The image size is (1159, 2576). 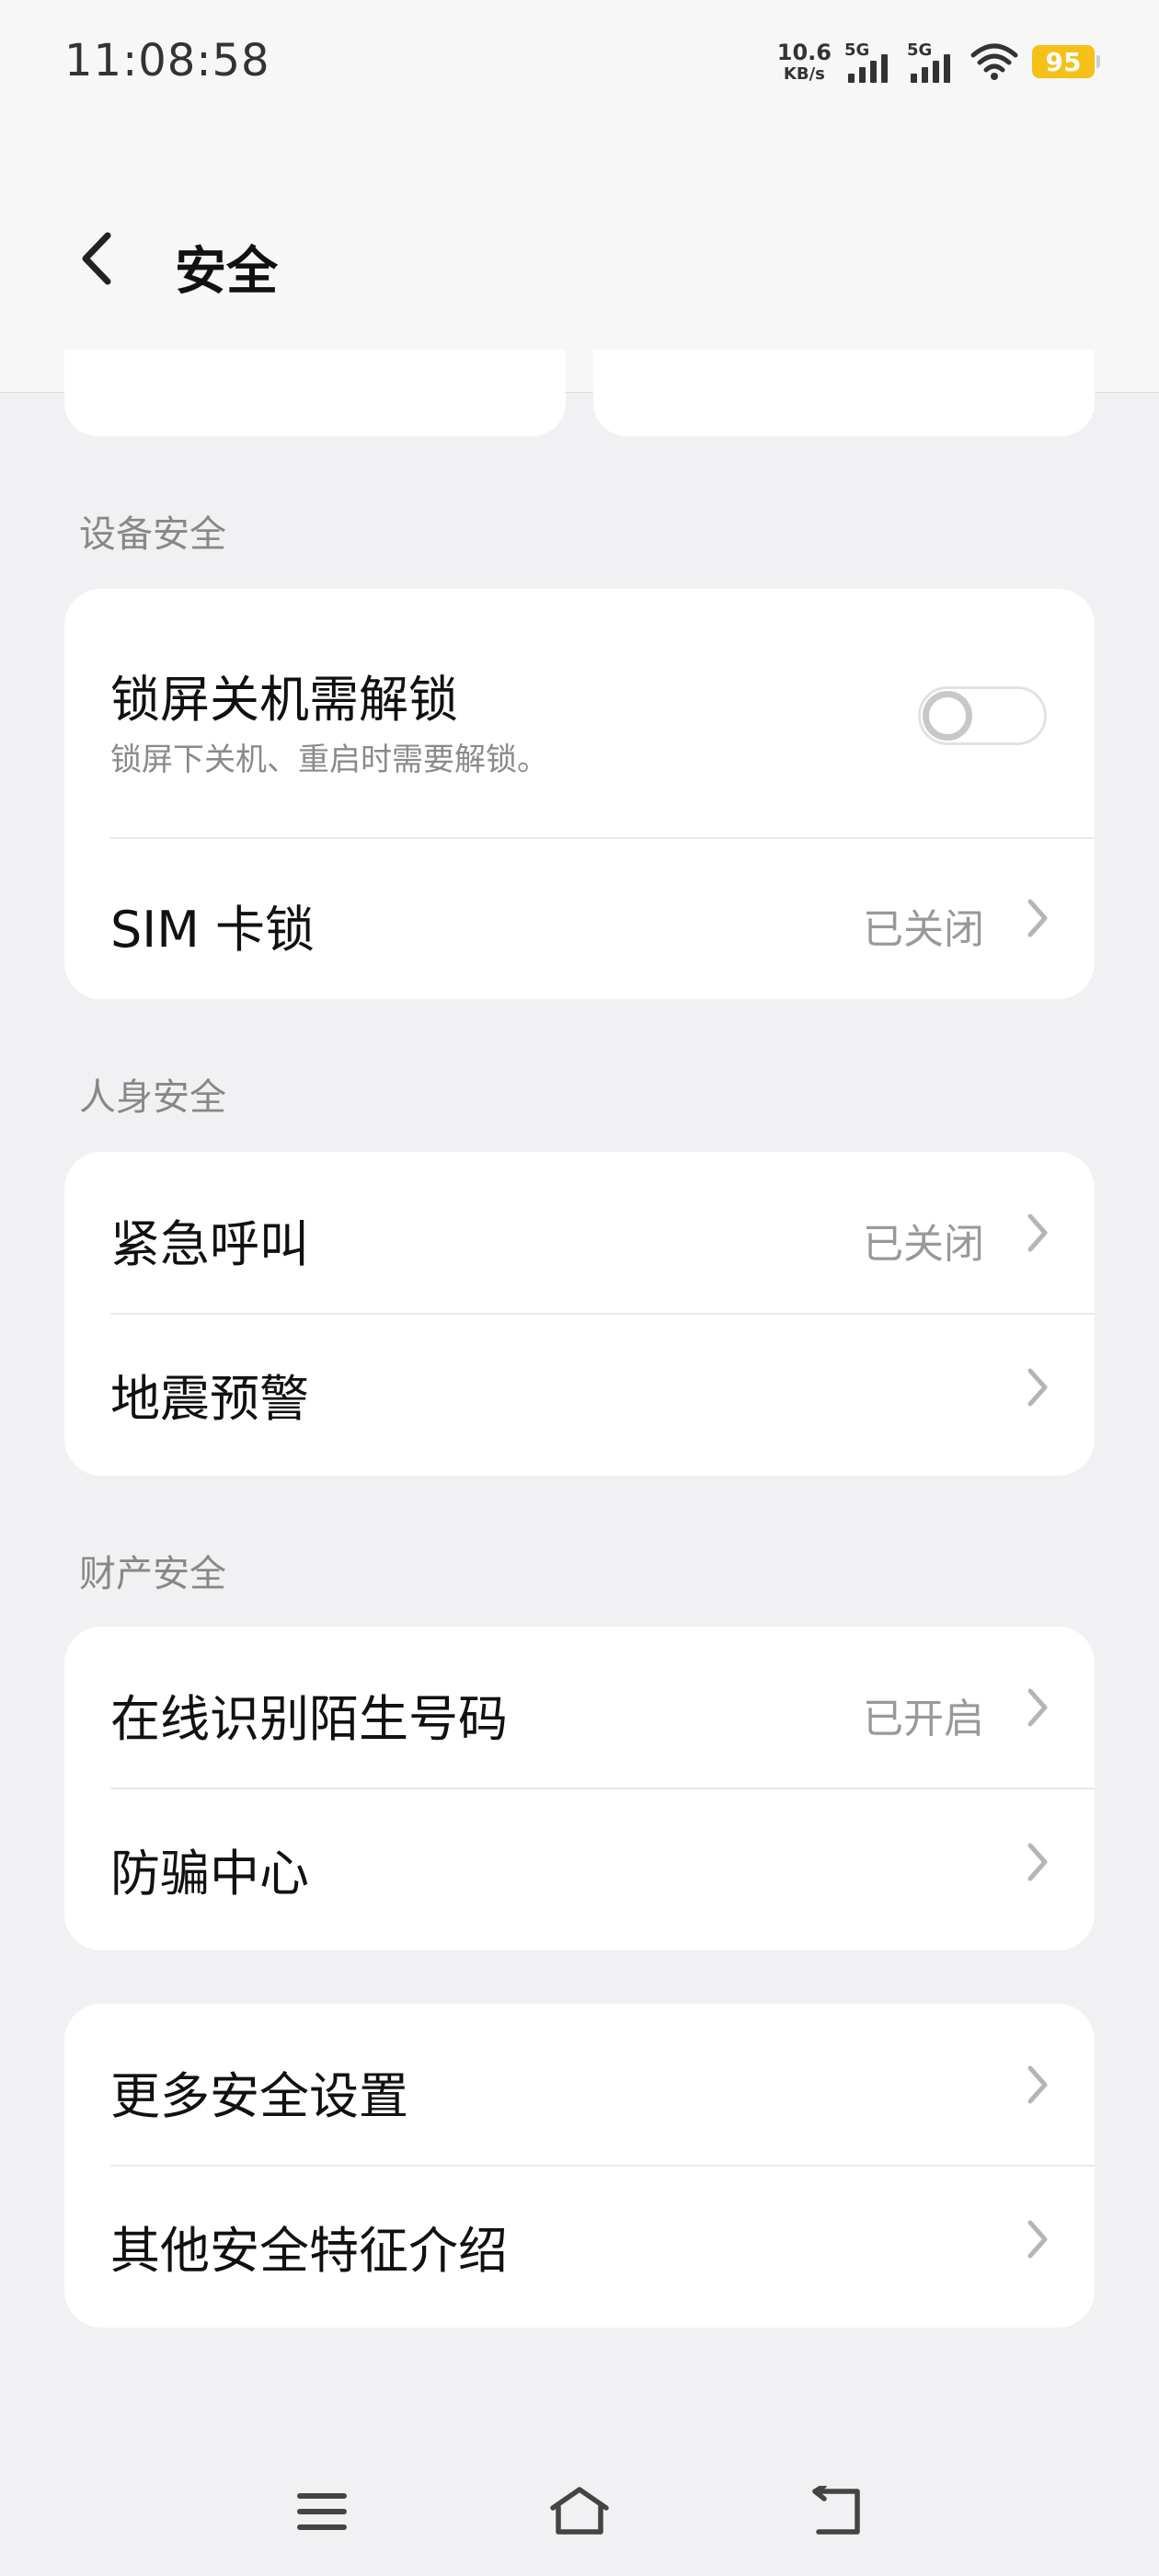 What do you see at coordinates (329, 760) in the screenshot?
I see `lock-shutdown-description: 锁屏下关机、重启时需要解锁。` at bounding box center [329, 760].